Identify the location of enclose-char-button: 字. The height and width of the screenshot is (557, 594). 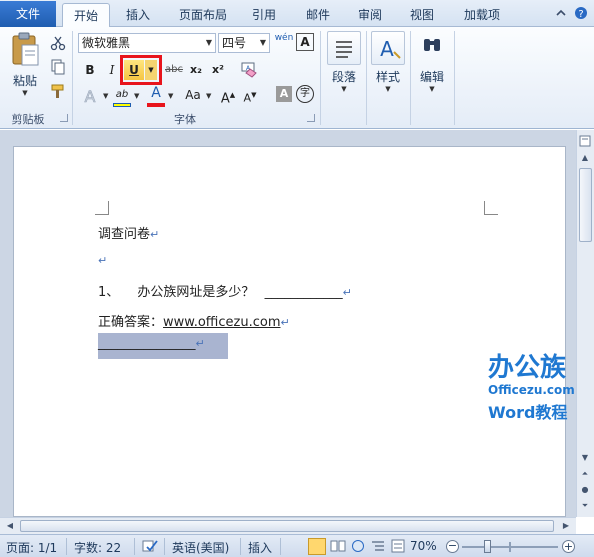
(305, 94).